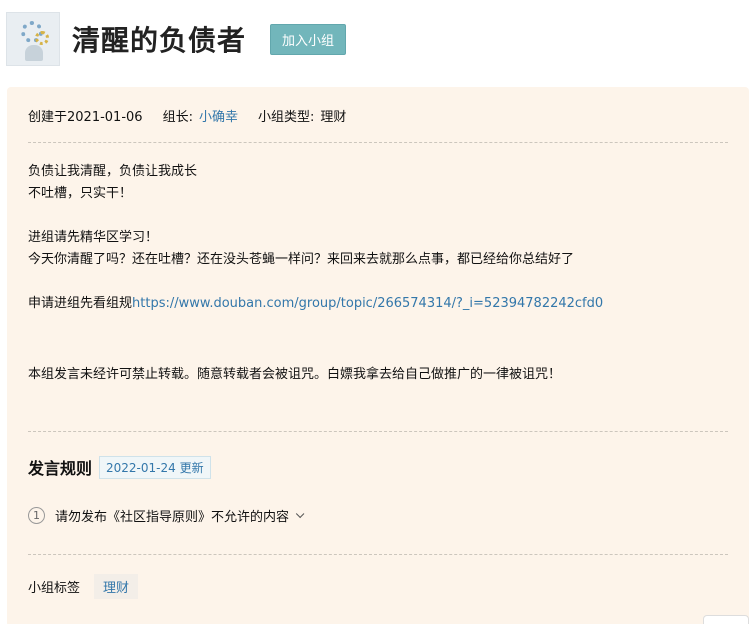 Image resolution: width=750 pixels, height=624 pixels. I want to click on tags-label: 小组标签, so click(54, 588).